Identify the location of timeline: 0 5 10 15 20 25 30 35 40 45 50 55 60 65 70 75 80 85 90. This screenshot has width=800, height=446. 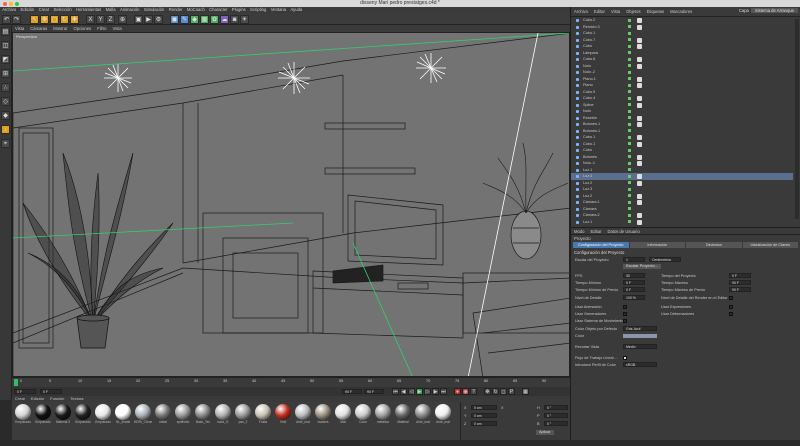
(291, 382).